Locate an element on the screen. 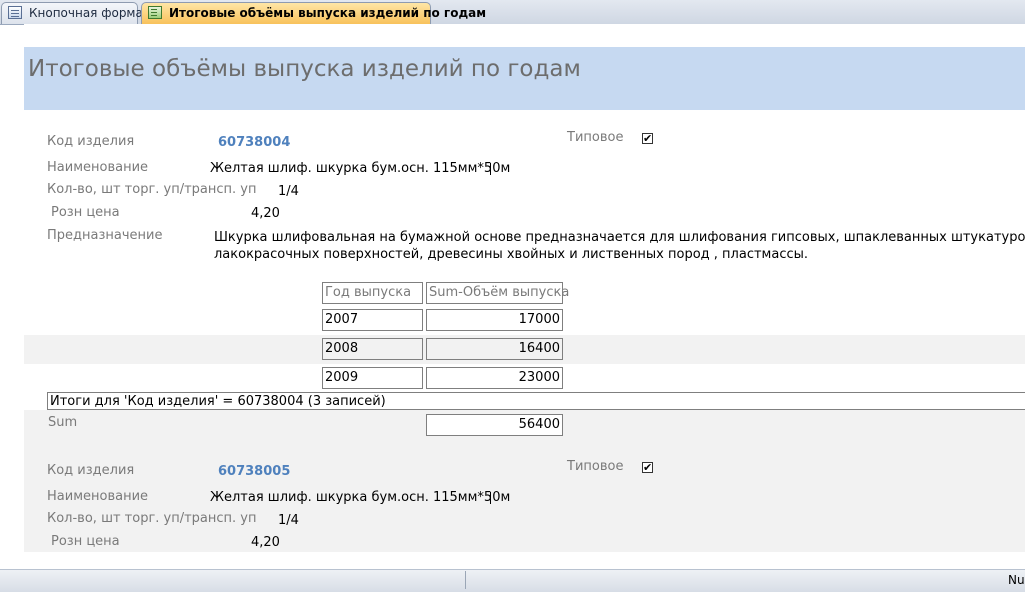 The width and height of the screenshot is (1025, 616). status-divider is located at coordinates (465, 580).